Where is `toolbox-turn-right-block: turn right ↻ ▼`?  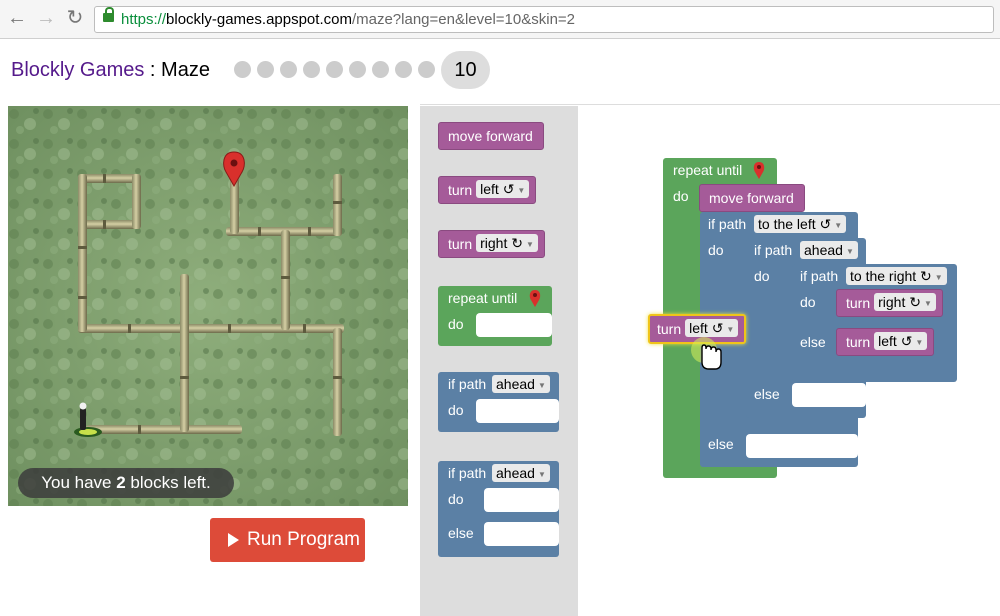
toolbox-turn-right-block: turn right ↻ ▼ is located at coordinates (491, 244).